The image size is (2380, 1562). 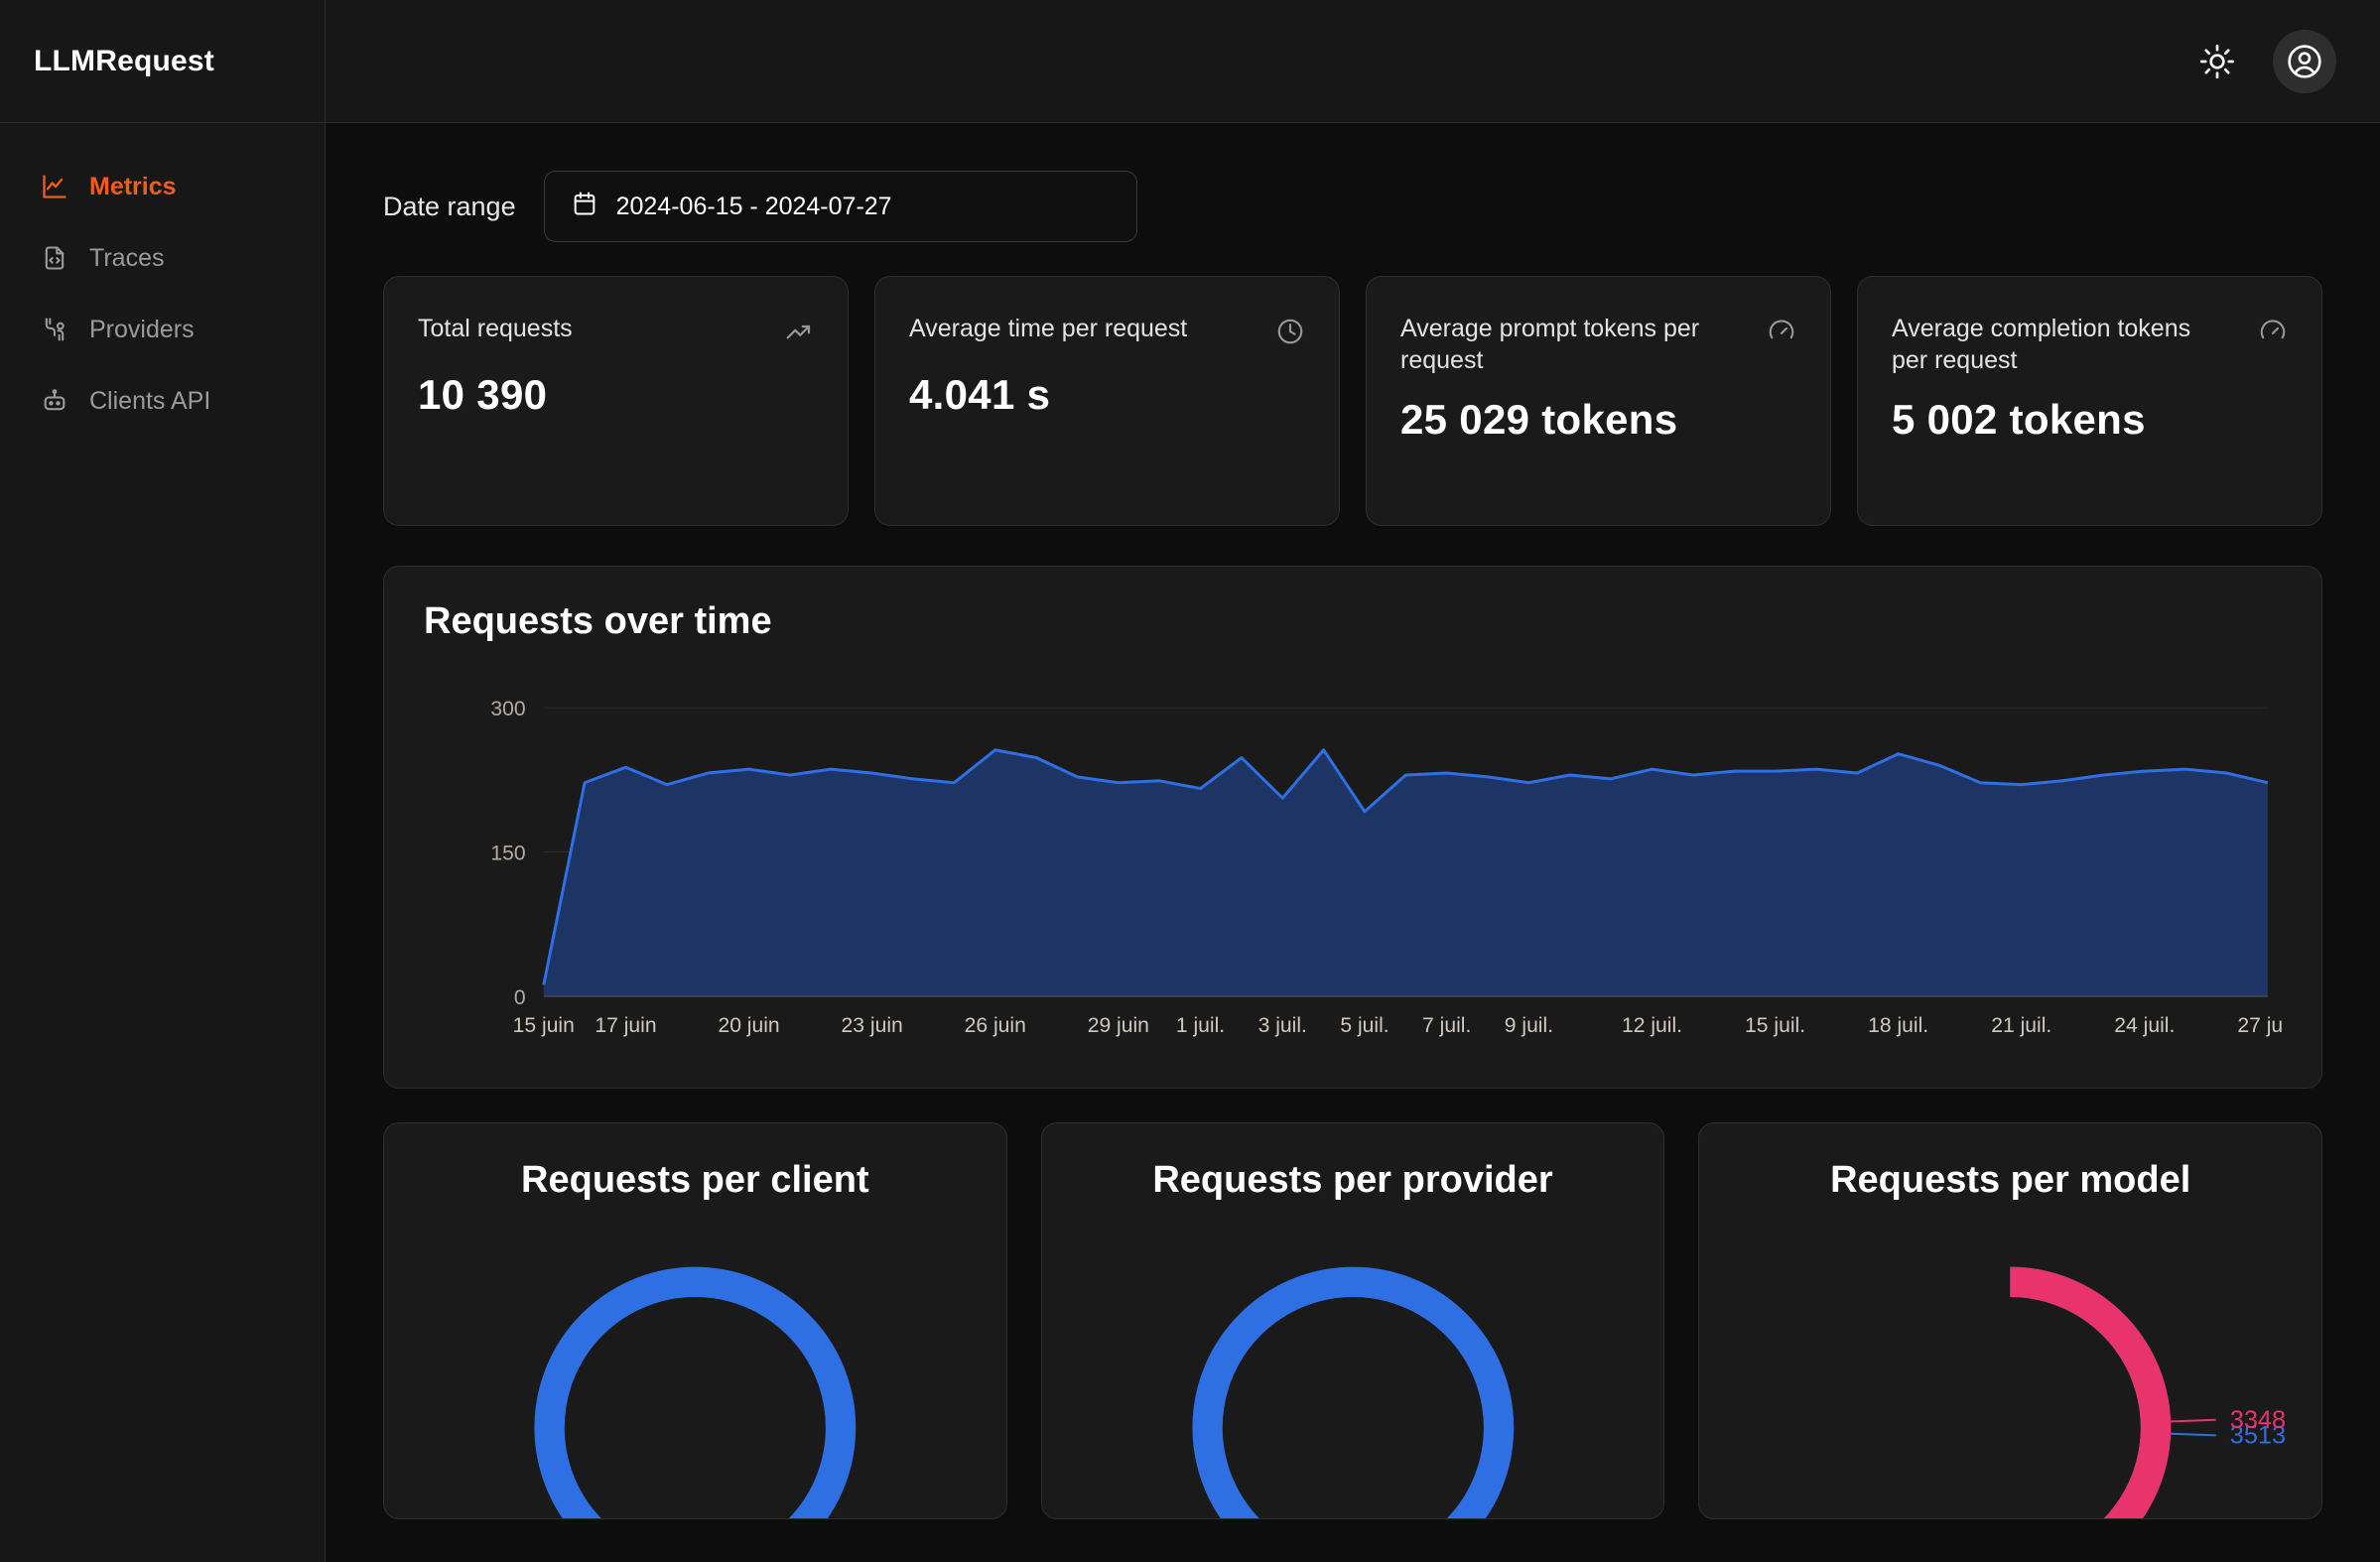 I want to click on svg-text: 1 juil., so click(x=1200, y=1025).